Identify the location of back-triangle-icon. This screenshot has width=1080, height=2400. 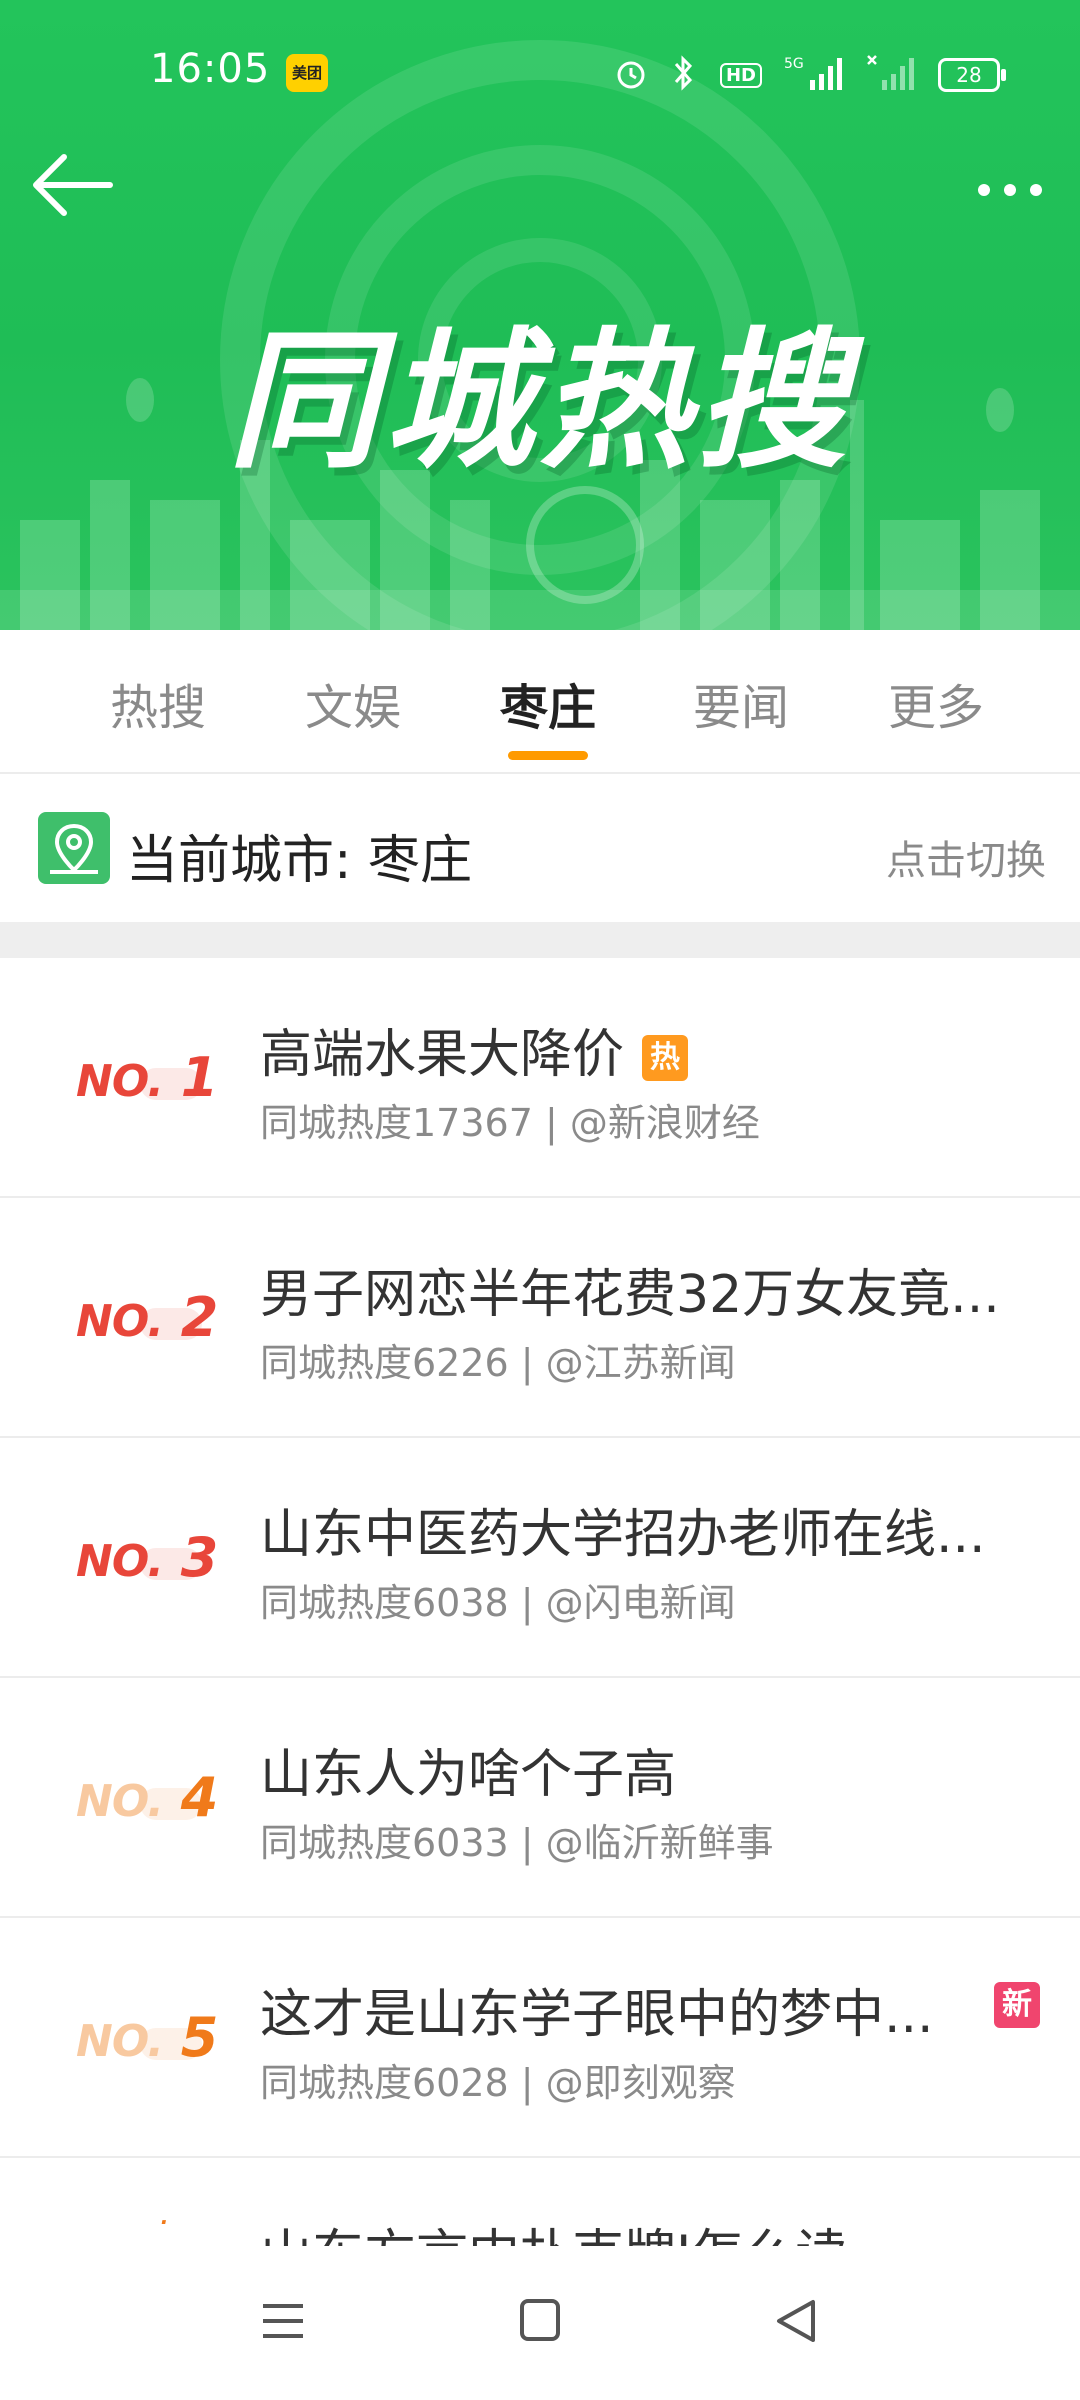
(796, 2321).